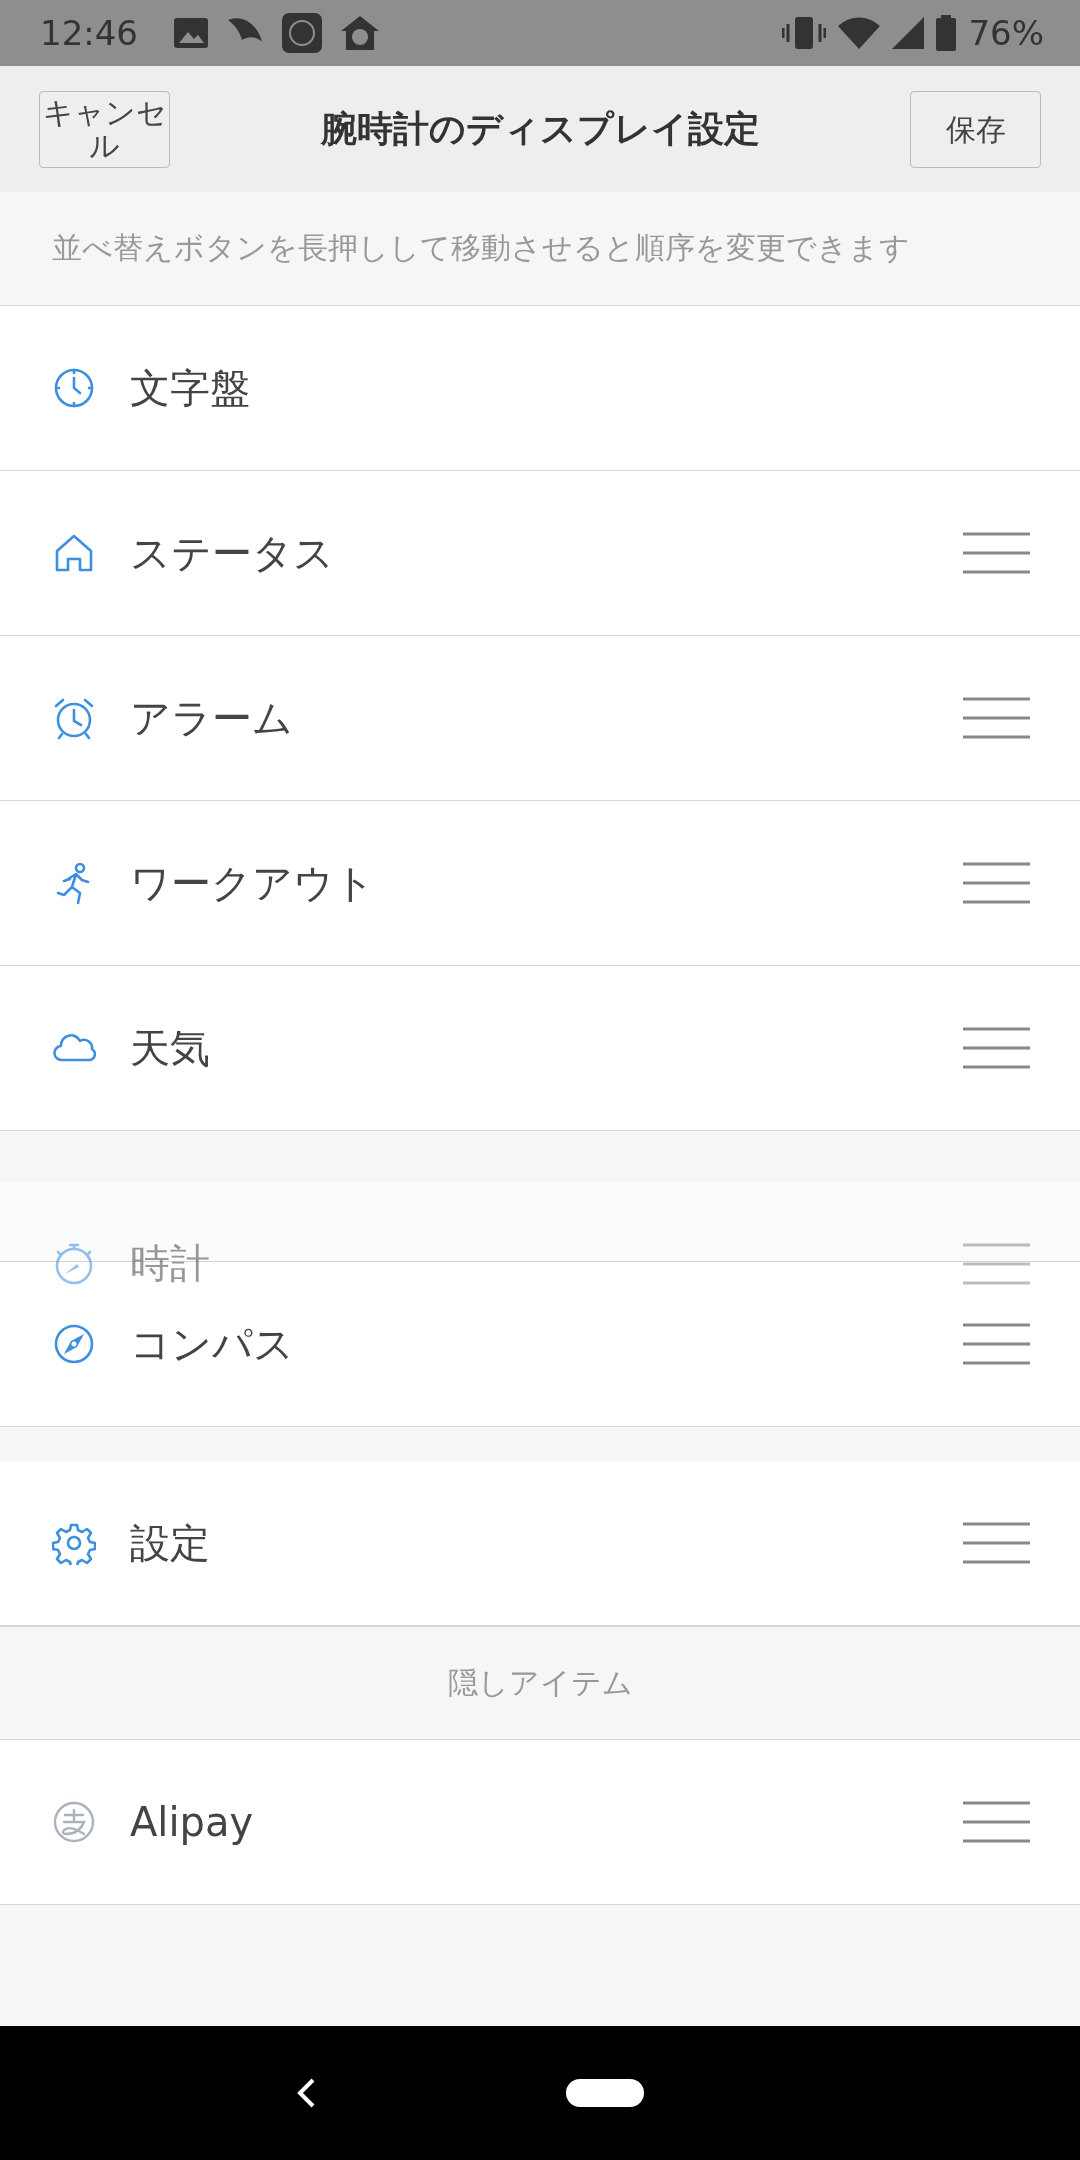 This screenshot has width=1080, height=2160. I want to click on item-label: 天気, so click(170, 1048).